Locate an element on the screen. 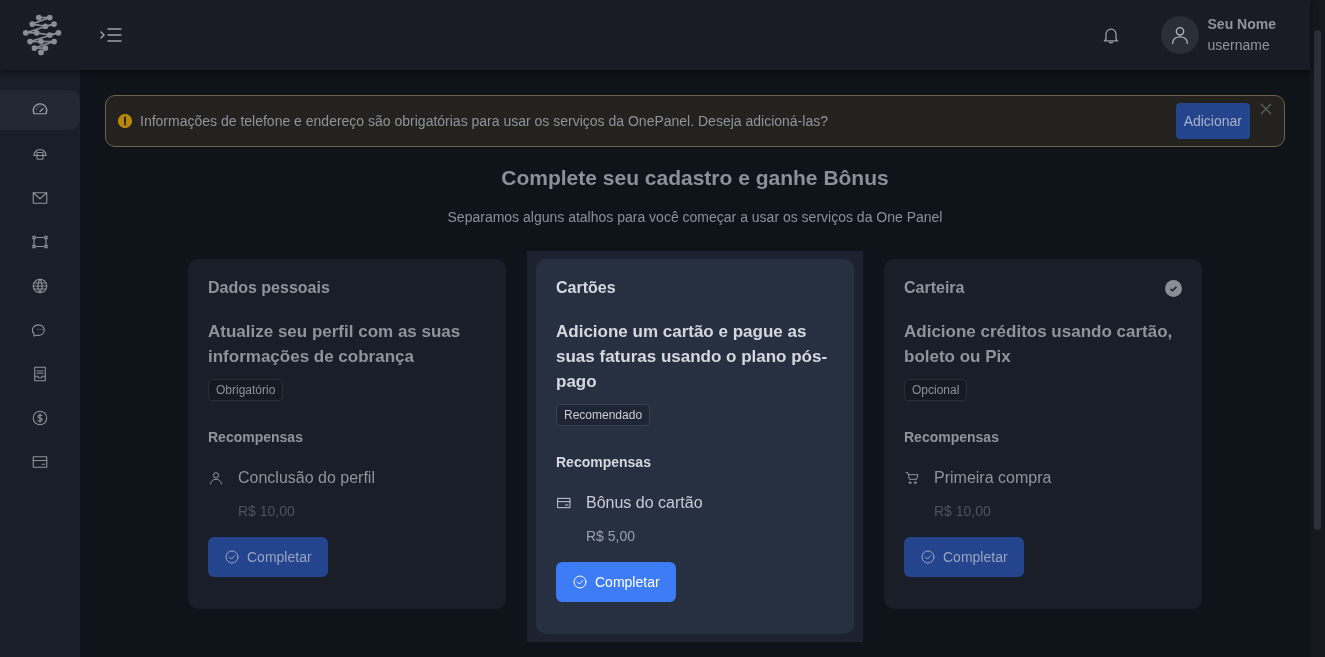 The image size is (1325, 657). reward-name: Conclusão do perfil is located at coordinates (306, 478).